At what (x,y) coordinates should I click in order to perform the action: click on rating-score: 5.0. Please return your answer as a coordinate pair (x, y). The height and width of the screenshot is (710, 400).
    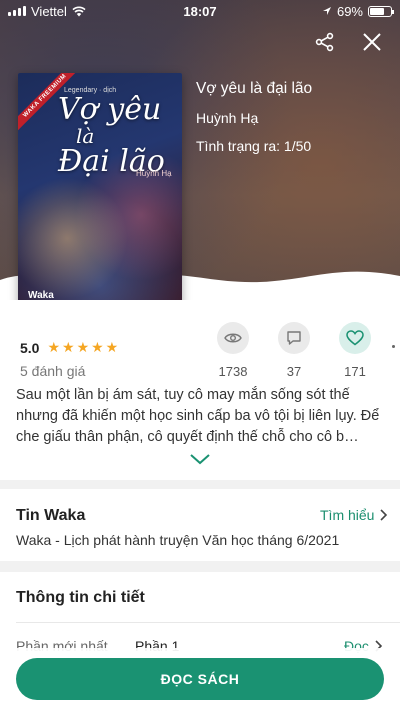
    Looking at the image, I should click on (30, 347).